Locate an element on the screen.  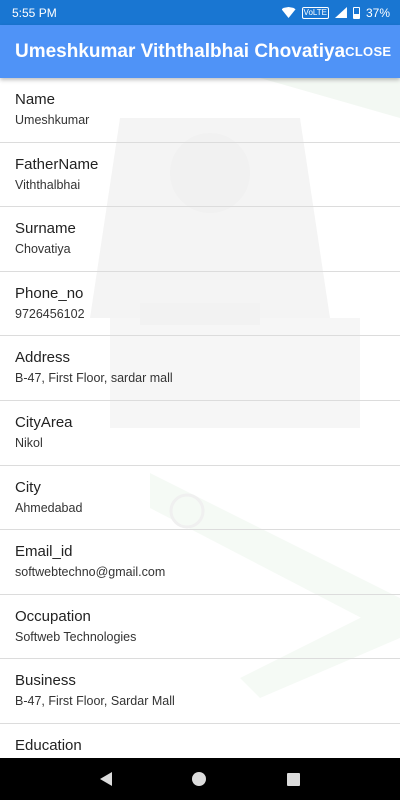
list-item: FatherName Viththalbhai is located at coordinates (200, 175).